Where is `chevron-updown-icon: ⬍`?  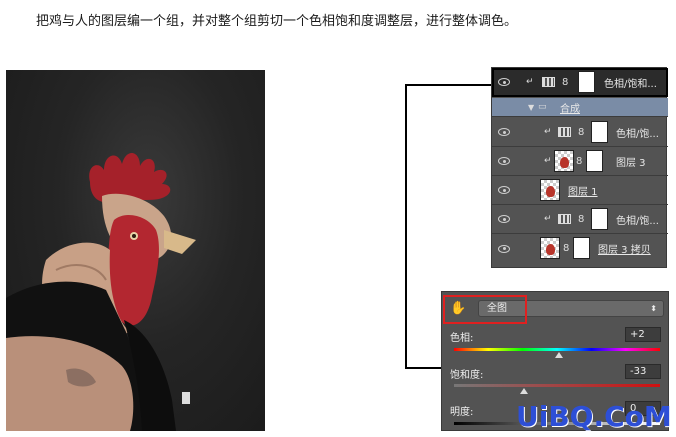
chevron-updown-icon: ⬍ is located at coordinates (653, 308).